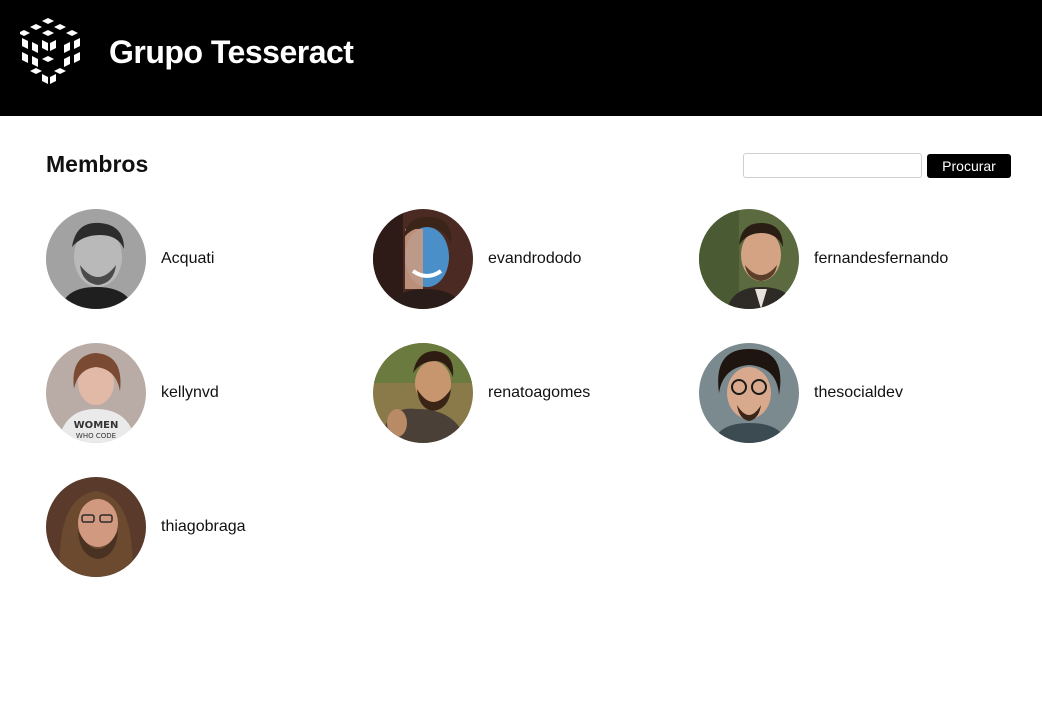  I want to click on search-button: Procurar, so click(969, 166).